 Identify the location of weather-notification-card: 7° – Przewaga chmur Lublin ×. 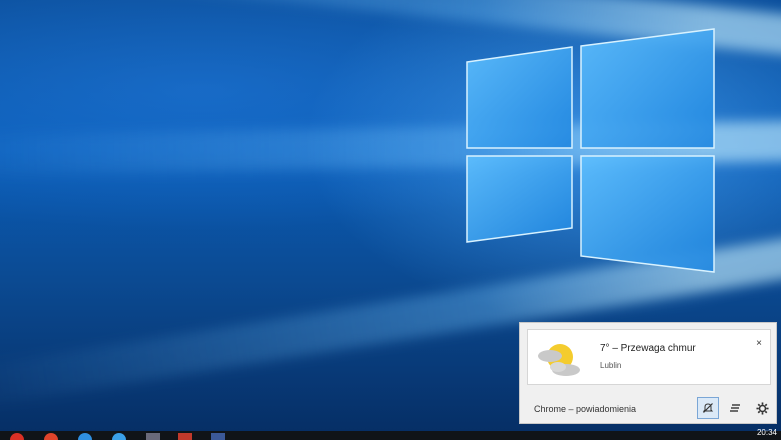
(649, 357).